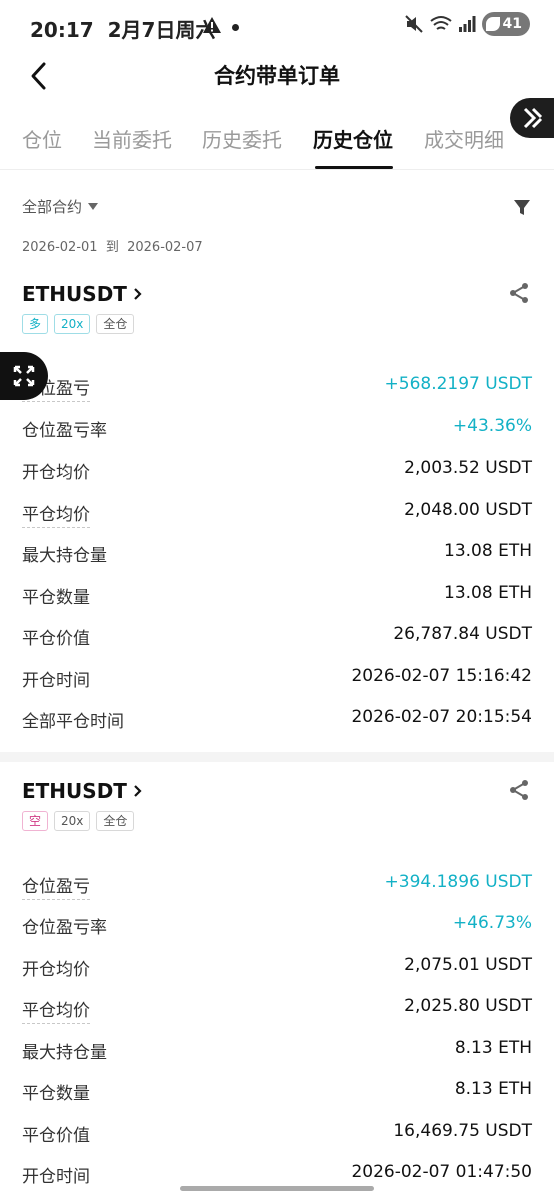 The height and width of the screenshot is (1200, 554). I want to click on notification-dot, so click(235, 27).